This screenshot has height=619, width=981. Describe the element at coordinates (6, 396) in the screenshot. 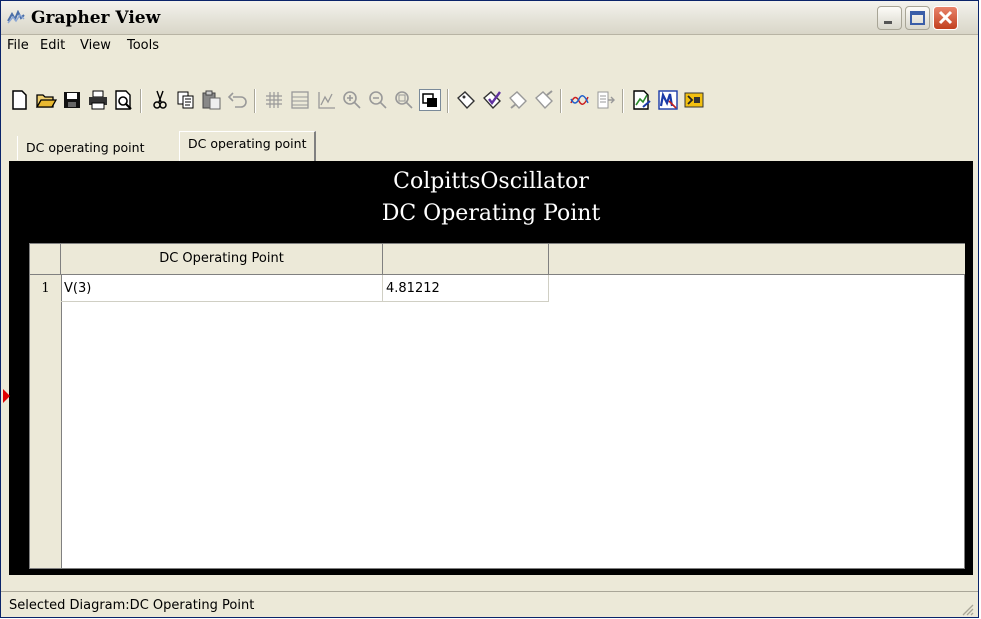

I see `selected-diagram-marker` at that location.